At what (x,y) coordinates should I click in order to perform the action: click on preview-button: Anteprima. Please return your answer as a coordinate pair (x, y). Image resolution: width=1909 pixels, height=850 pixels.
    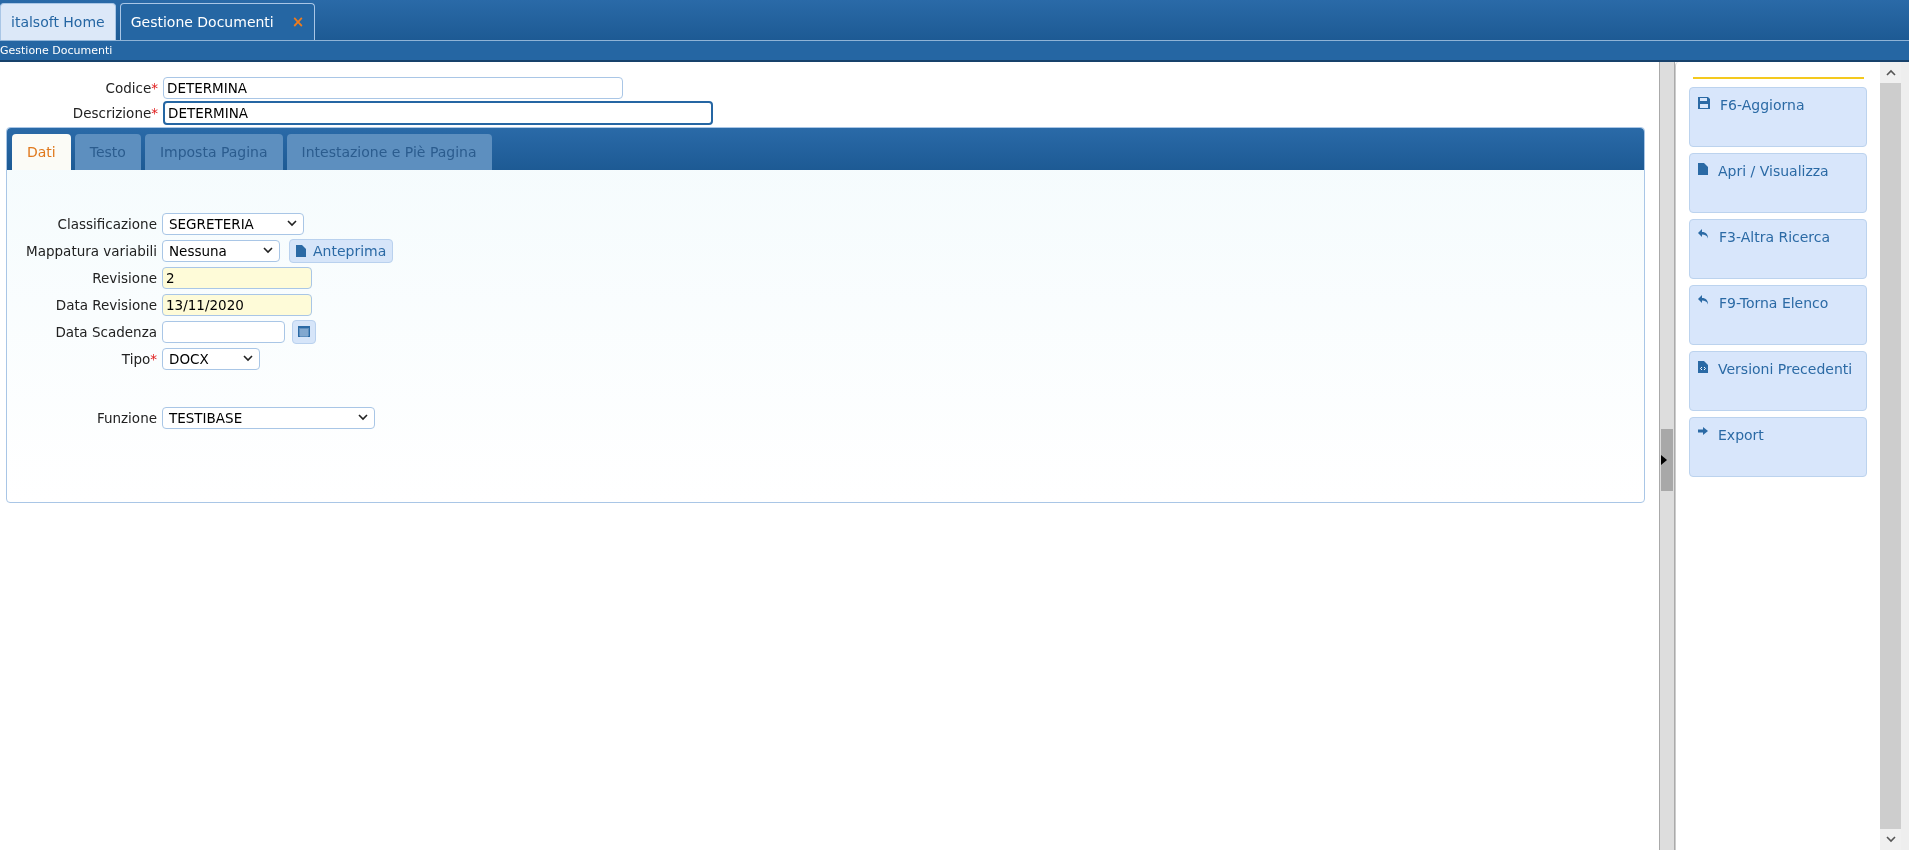
    Looking at the image, I should click on (341, 250).